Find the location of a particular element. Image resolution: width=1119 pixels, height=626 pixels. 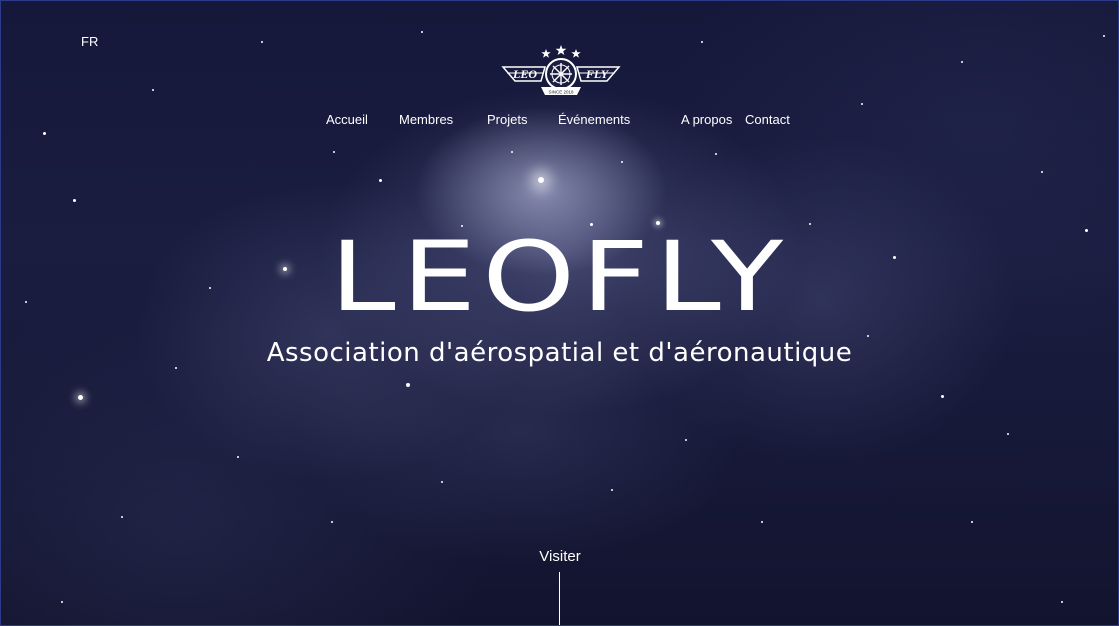

nav-item-a-propos: A propos is located at coordinates (706, 119).